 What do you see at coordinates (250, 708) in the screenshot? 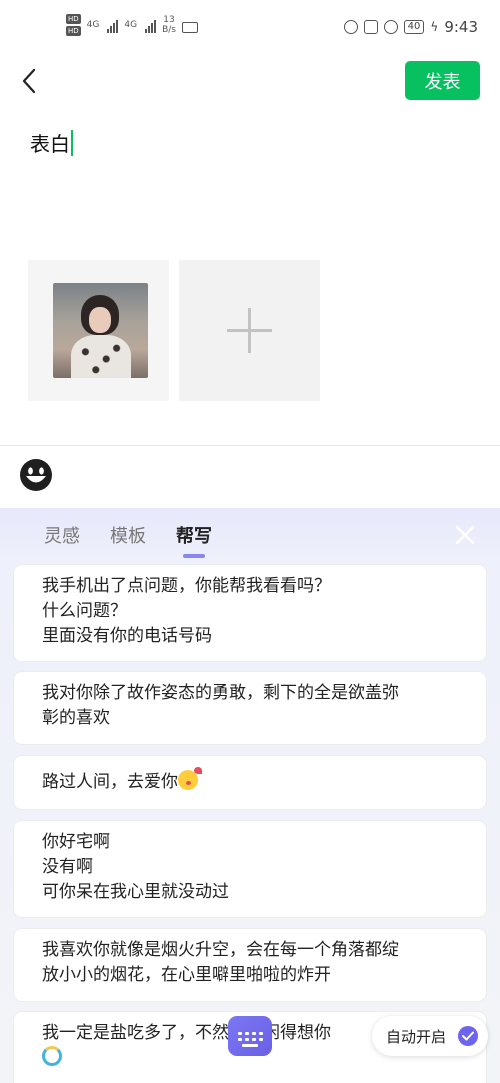
I see `suggestion-card: 我对你除了故作姿态的勇敢，剩下的全是欲盖弥 彰的喜欢` at bounding box center [250, 708].